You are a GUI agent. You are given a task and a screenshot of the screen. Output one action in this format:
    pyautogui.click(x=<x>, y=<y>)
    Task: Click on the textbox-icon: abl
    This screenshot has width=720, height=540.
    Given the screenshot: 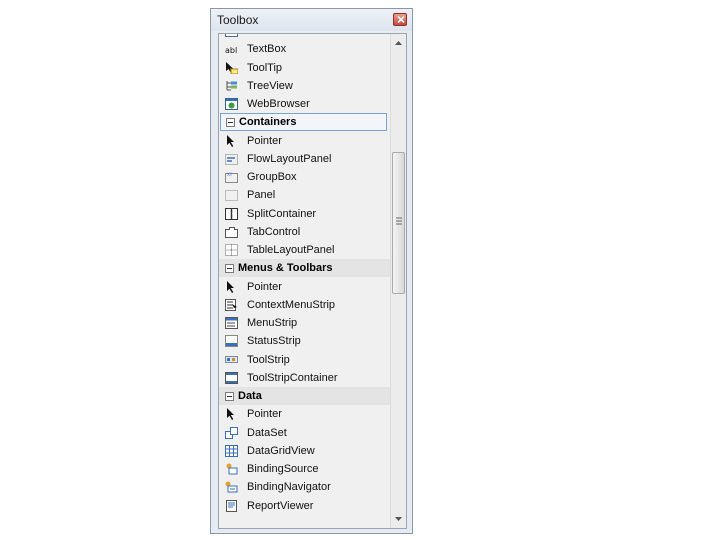 What is the action you would take?
    pyautogui.click(x=231, y=50)
    